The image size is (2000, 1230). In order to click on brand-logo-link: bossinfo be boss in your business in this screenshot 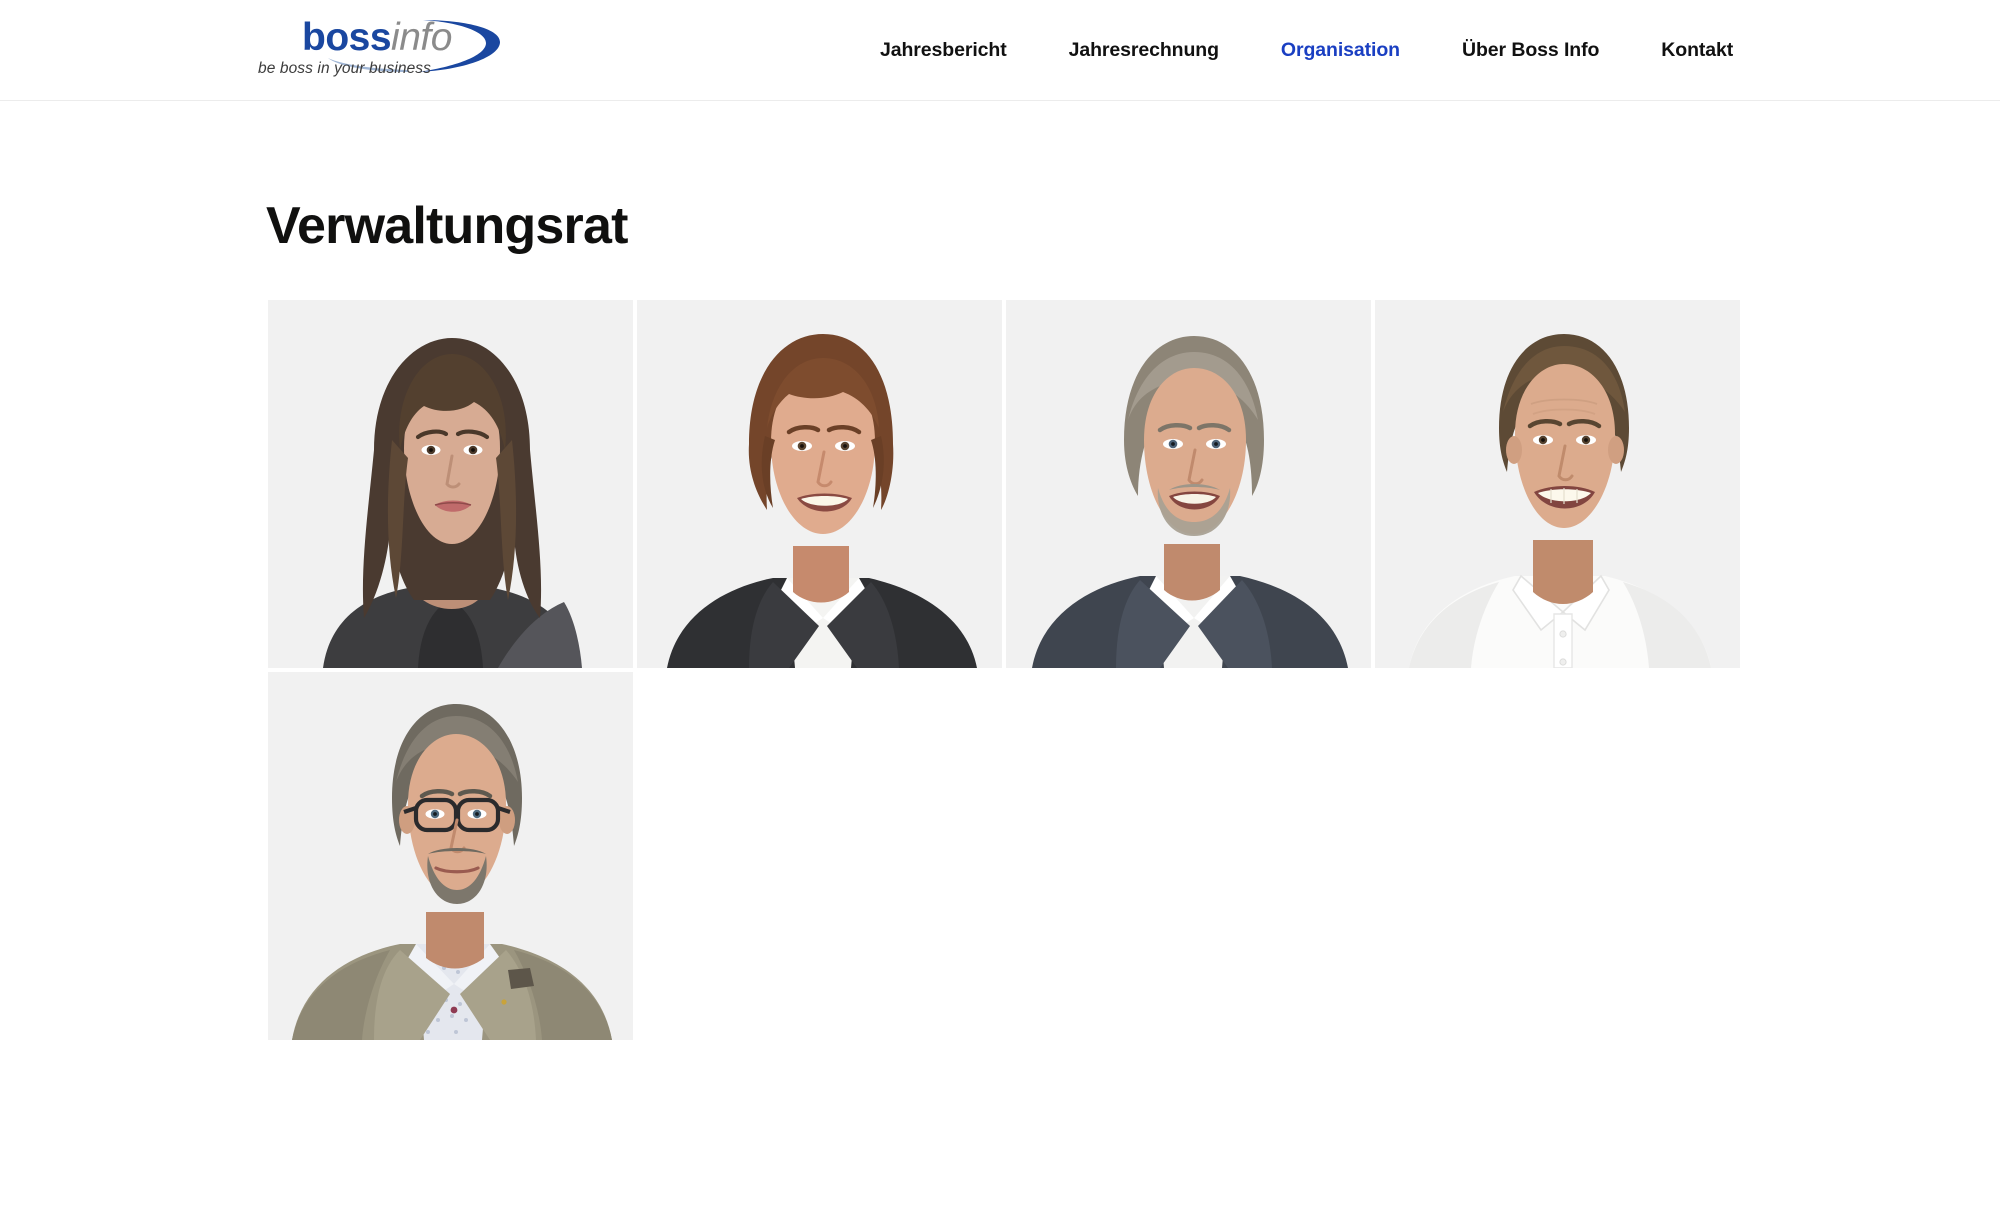, I will do `click(383, 47)`.